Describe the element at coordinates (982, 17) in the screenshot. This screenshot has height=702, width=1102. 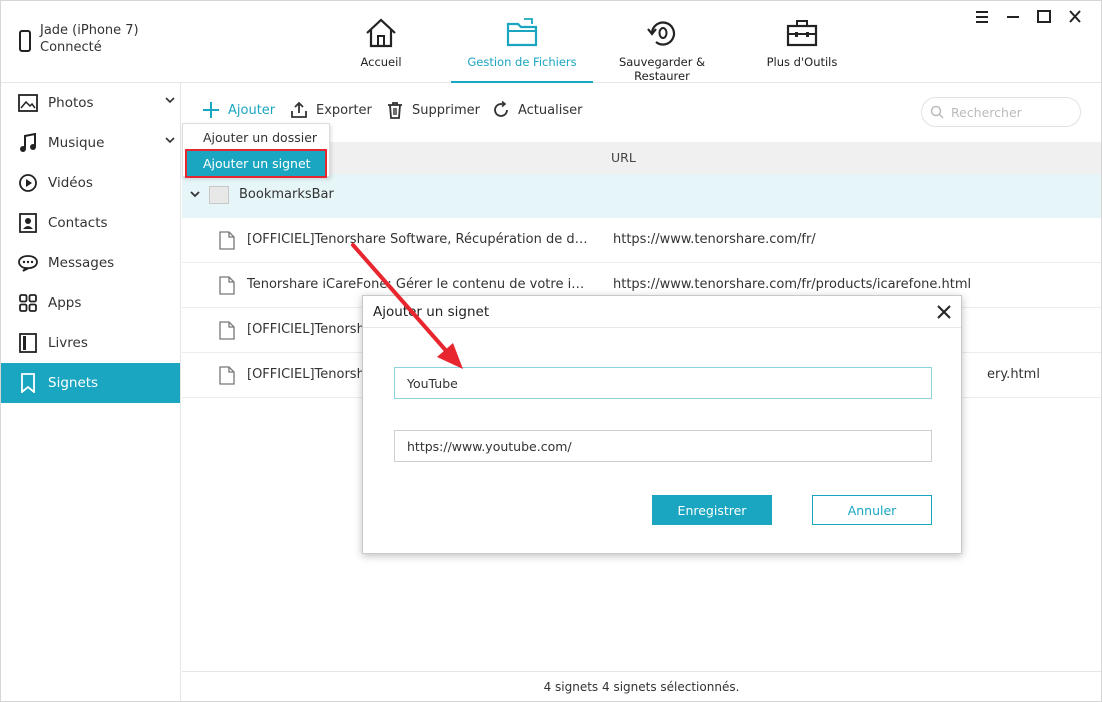
I see `menu-icon` at that location.